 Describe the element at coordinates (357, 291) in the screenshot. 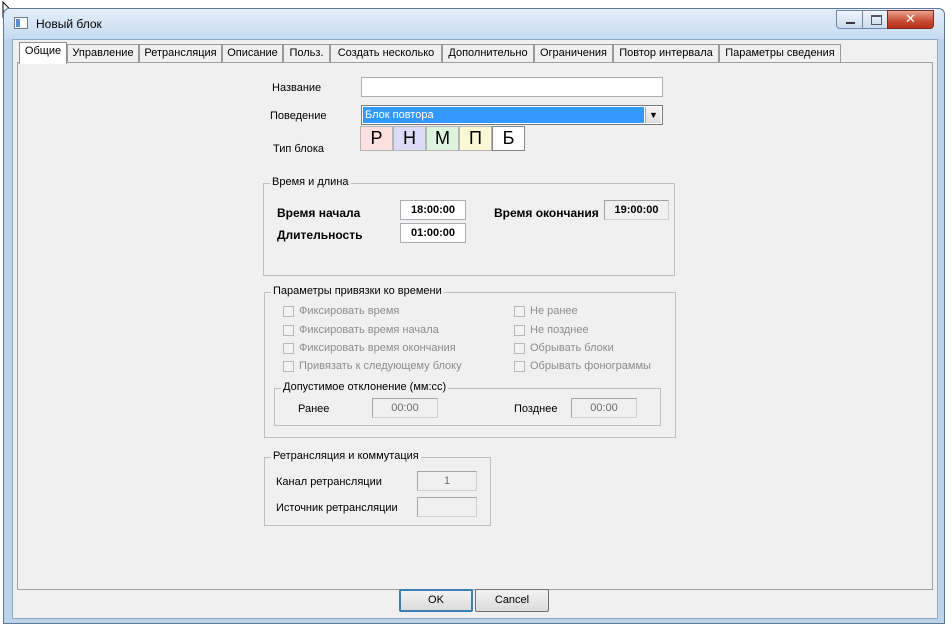

I see `binding-group-caption: Параметры привязки ко времени` at that location.